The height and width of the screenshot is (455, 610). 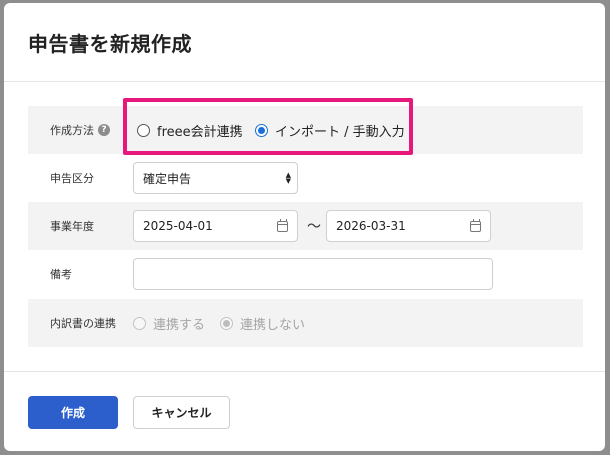 What do you see at coordinates (305, 178) in the screenshot?
I see `category-row: 申告区分 確定申告 ▲ ▼` at bounding box center [305, 178].